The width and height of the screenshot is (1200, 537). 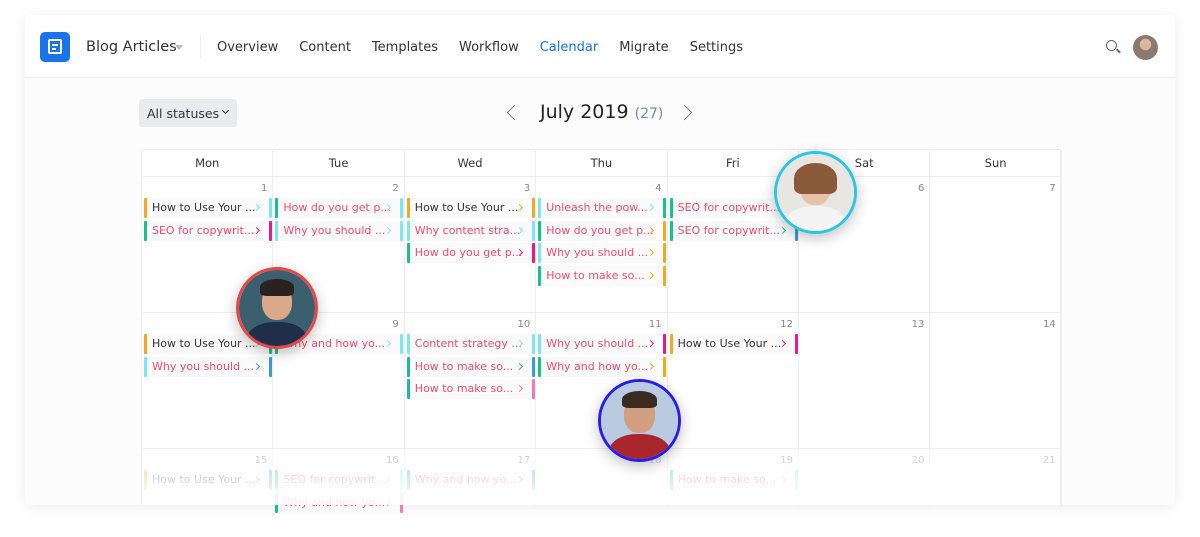 What do you see at coordinates (395, 188) in the screenshot?
I see `day-number: 2` at bounding box center [395, 188].